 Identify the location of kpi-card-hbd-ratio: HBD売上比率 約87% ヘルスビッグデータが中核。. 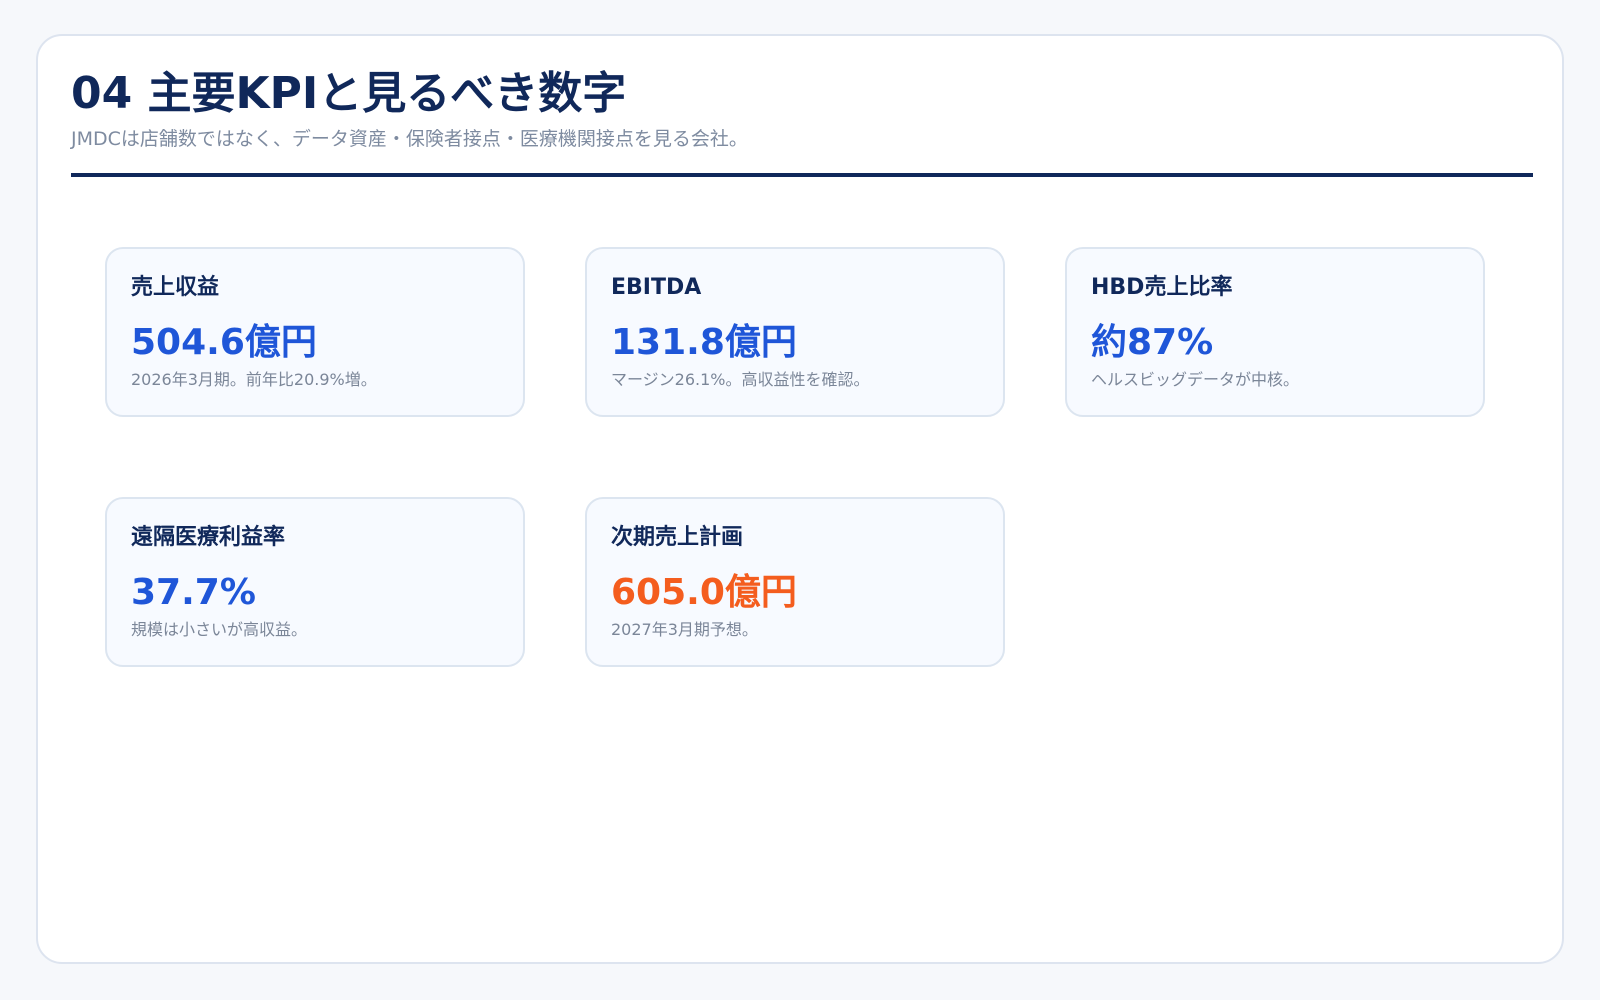
(1275, 332).